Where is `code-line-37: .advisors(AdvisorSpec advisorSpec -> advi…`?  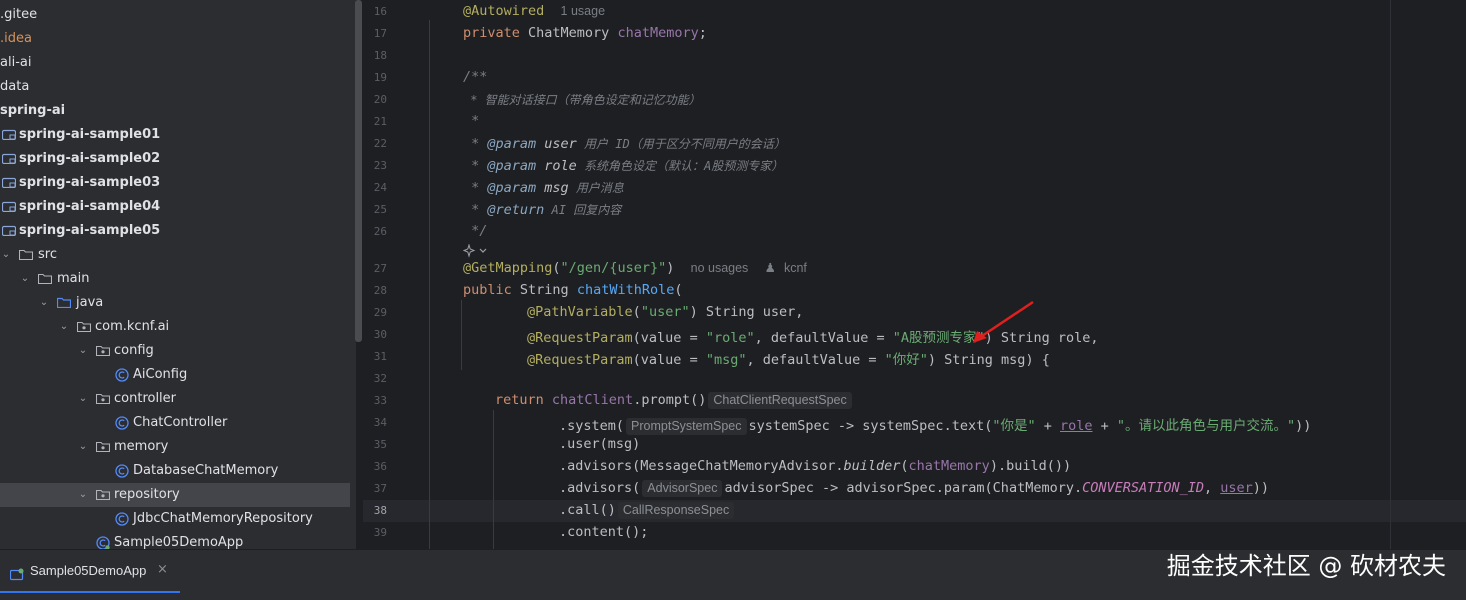
code-line-37: .advisors(AdvisorSpec advisorSpec -> advi… is located at coordinates (914, 488).